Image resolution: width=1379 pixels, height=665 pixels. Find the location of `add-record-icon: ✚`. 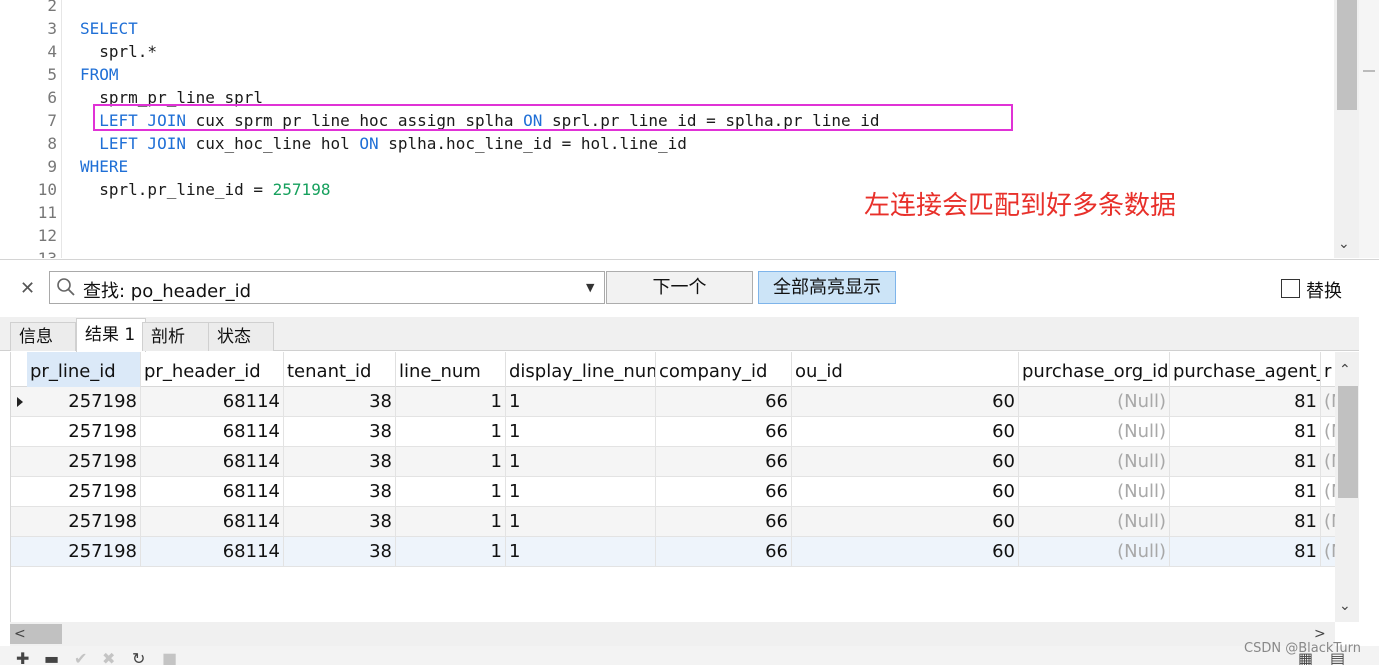

add-record-icon: ✚ is located at coordinates (22, 658).